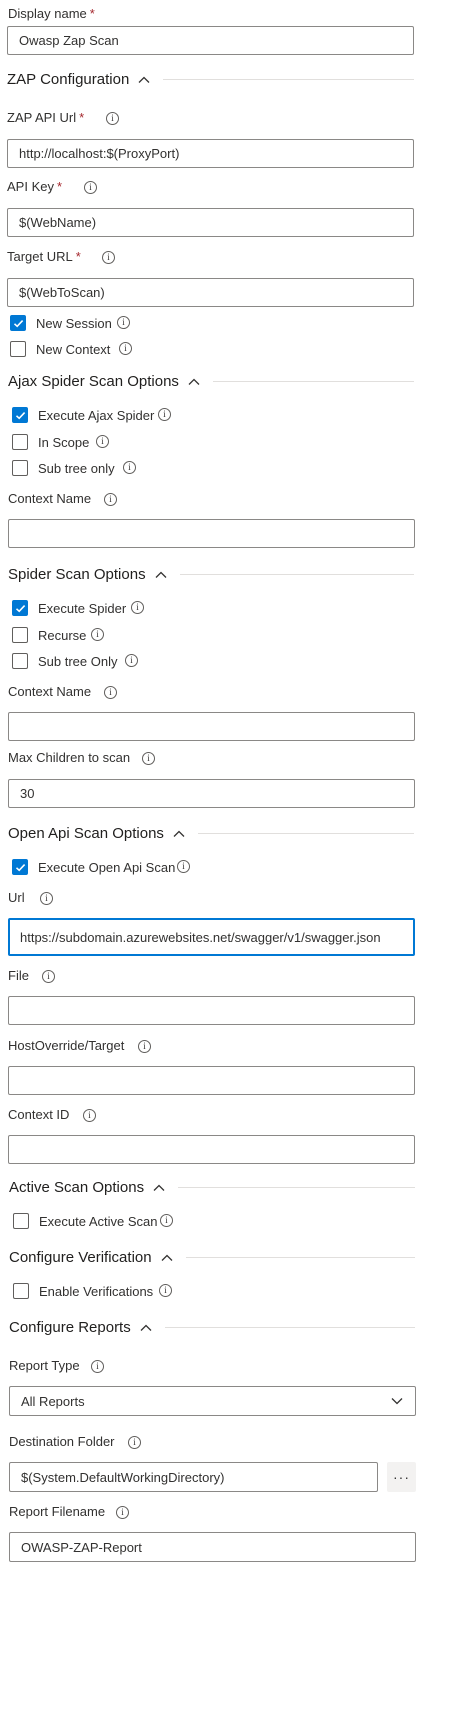 The width and height of the screenshot is (472, 1716). What do you see at coordinates (210, 40) in the screenshot?
I see `display-name-input: Owasp Zap Scan` at bounding box center [210, 40].